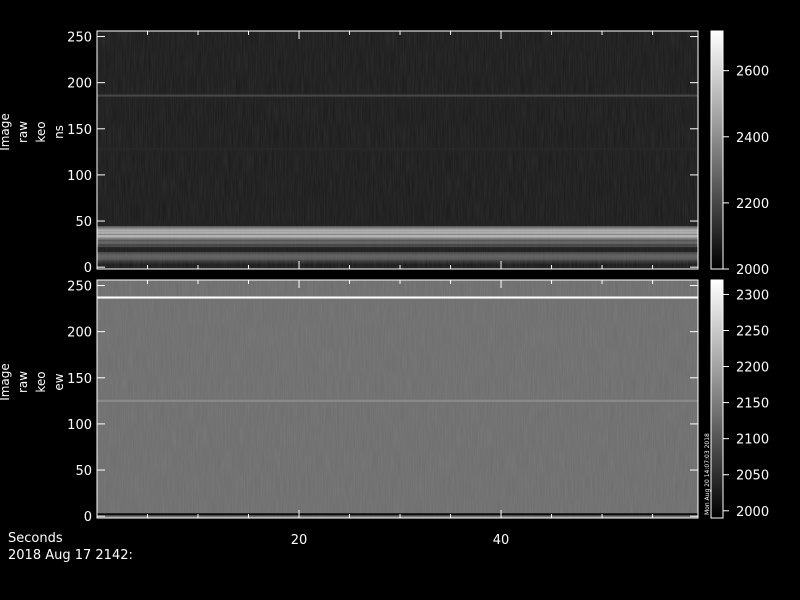 The image size is (800, 600). What do you see at coordinates (79, 333) in the screenshot?
I see `bottom-ytick-label-200: 200` at bounding box center [79, 333].